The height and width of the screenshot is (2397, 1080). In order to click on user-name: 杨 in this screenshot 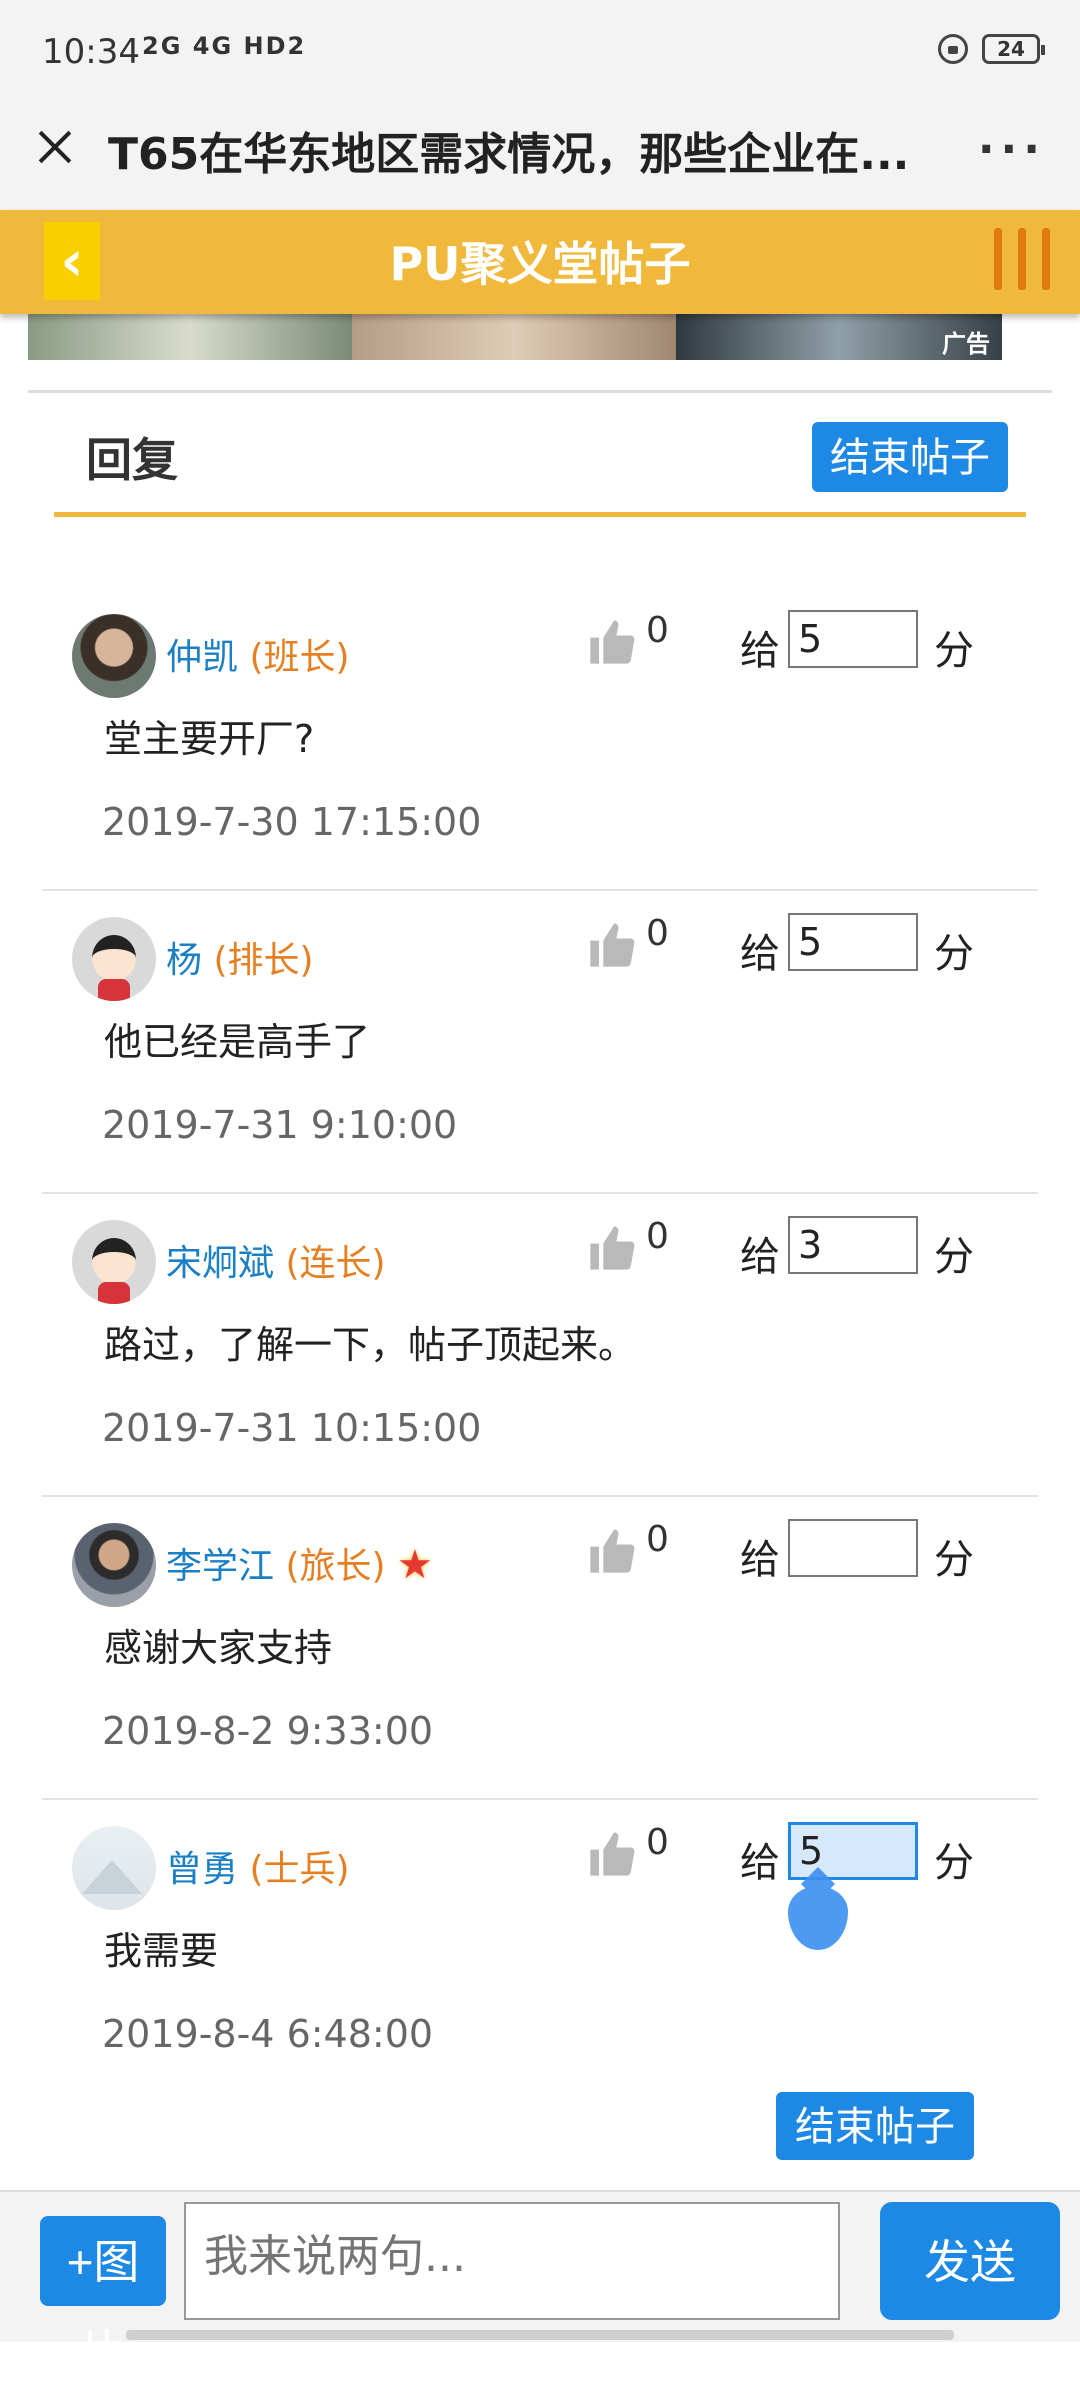, I will do `click(184, 960)`.